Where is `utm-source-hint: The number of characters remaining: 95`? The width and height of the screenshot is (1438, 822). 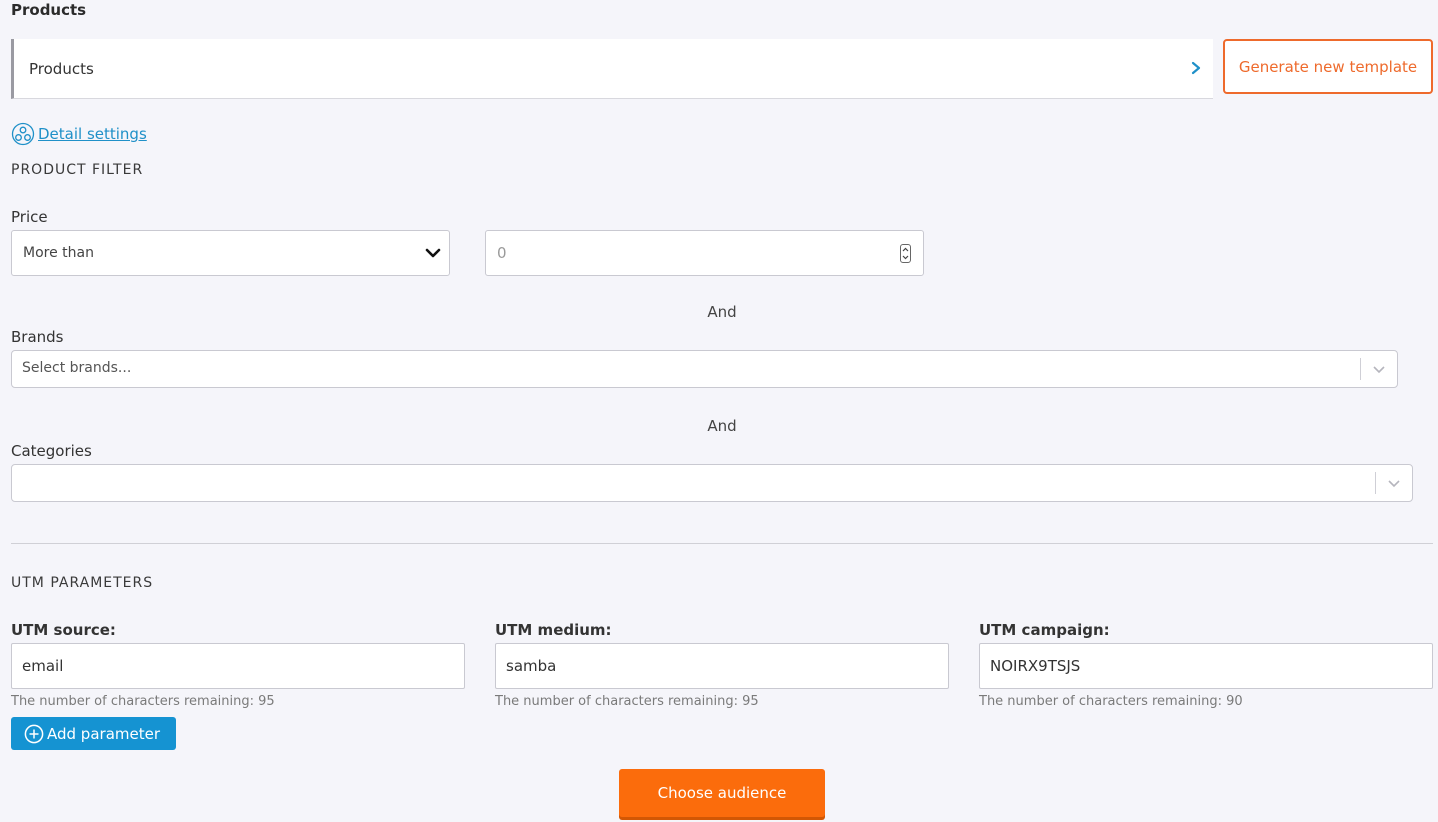
utm-source-hint: The number of characters remaining: 95 is located at coordinates (143, 701).